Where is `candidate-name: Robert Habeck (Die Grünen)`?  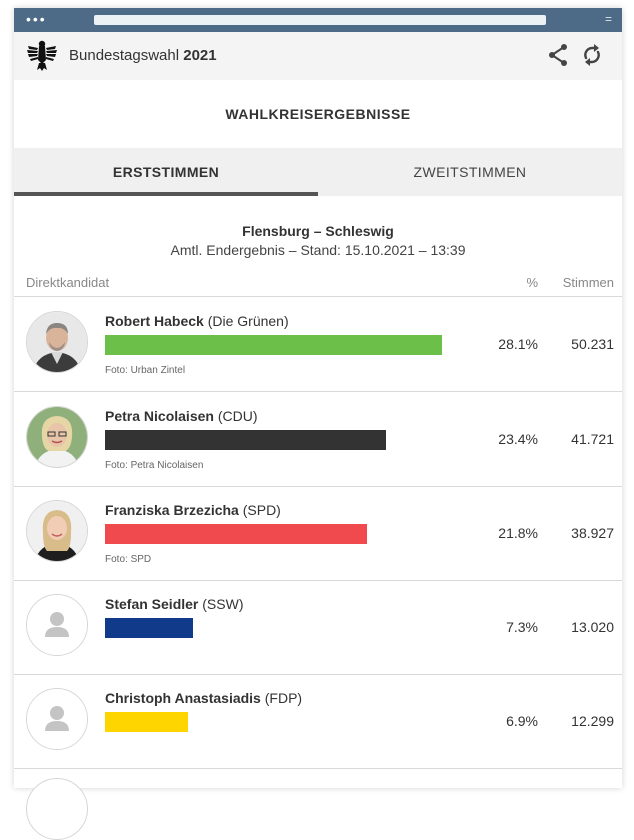 candidate-name: Robert Habeck (Die Grünen) is located at coordinates (197, 321).